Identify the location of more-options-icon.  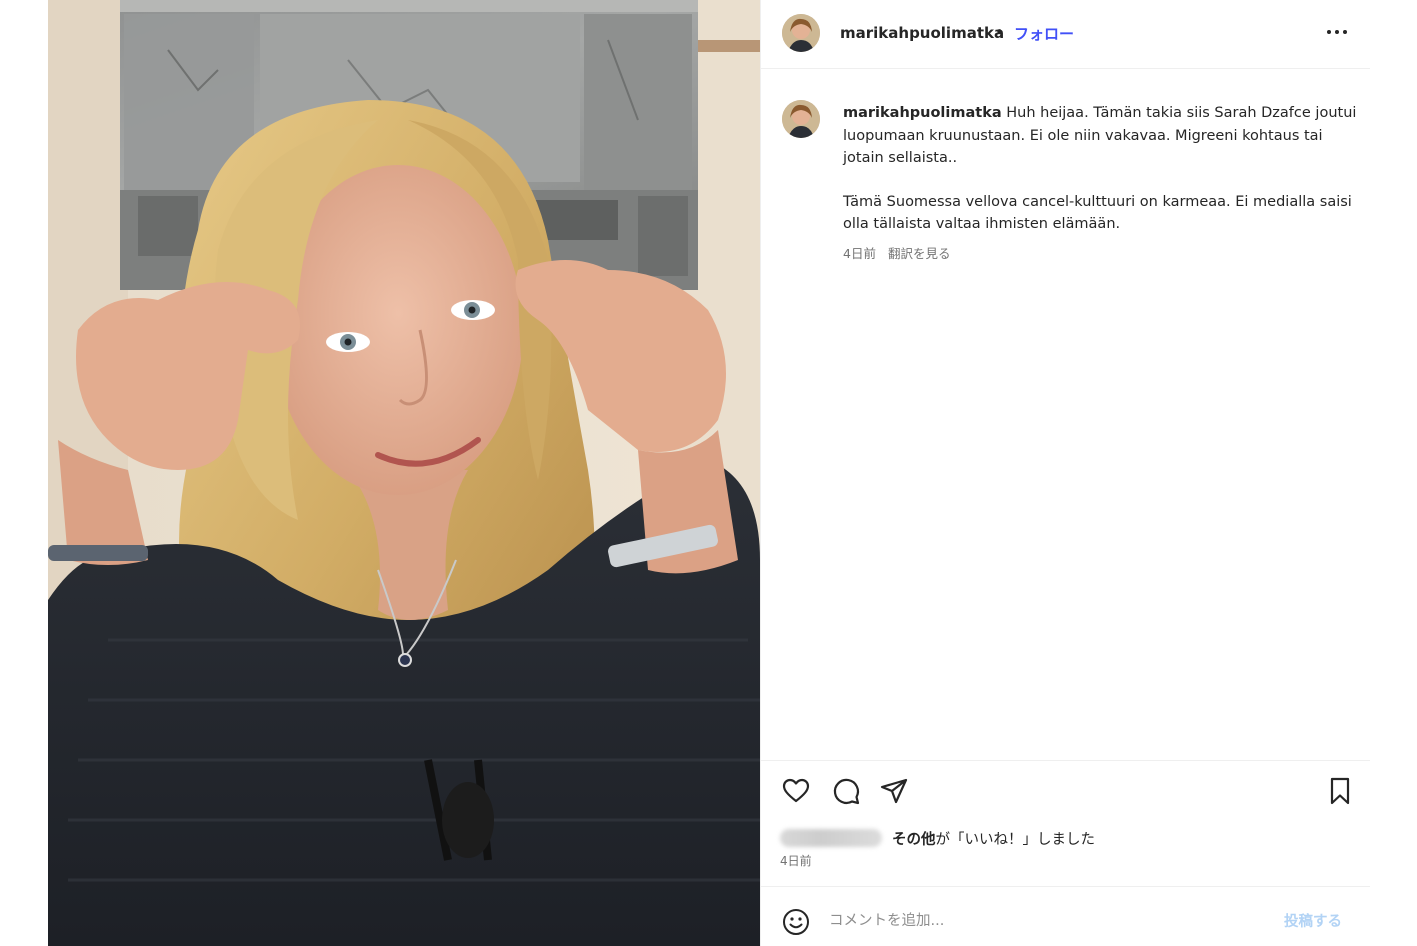
(1337, 31).